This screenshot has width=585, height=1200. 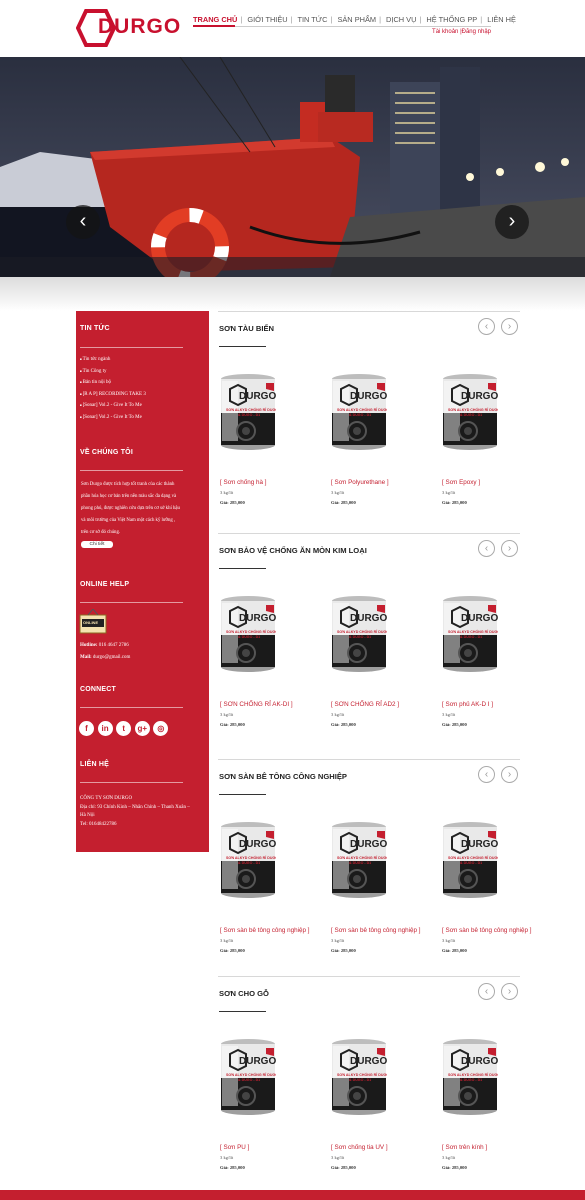 I want to click on social-links: f in t g+ ◎, so click(x=125, y=727).